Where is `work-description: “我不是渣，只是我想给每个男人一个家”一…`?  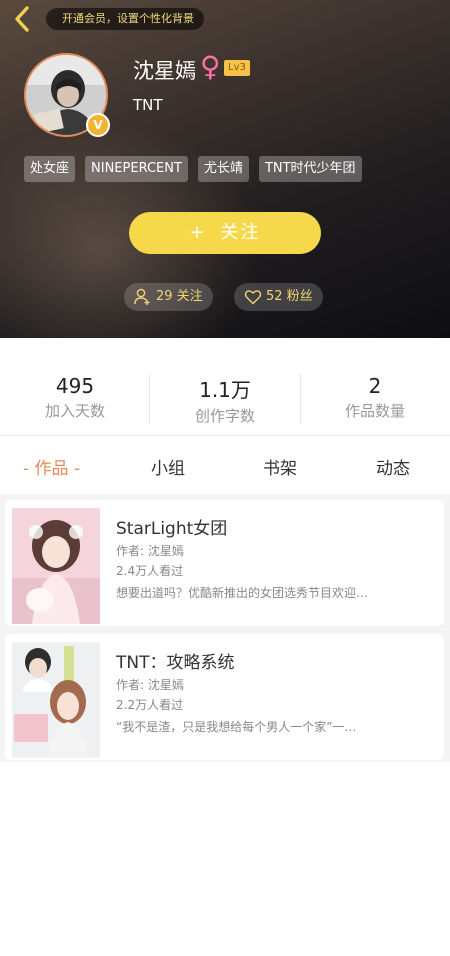 work-description: “我不是渣，只是我想给每个男人一个家”一… is located at coordinates (236, 727).